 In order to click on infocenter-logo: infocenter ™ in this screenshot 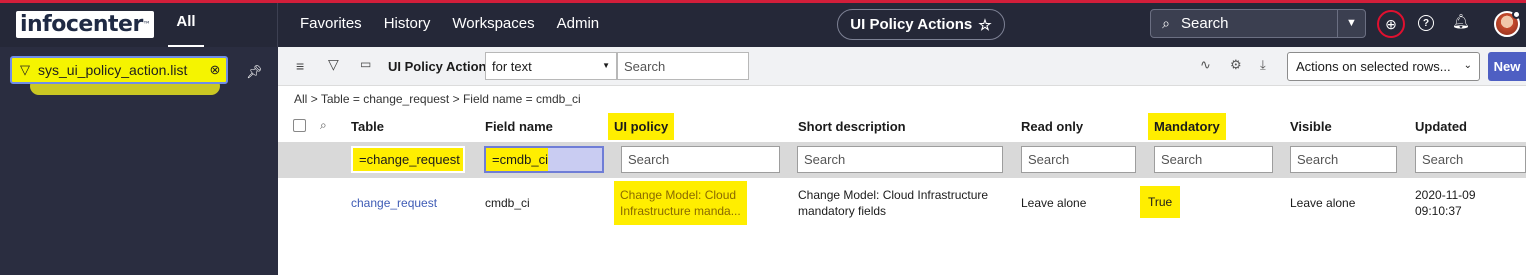, I will do `click(85, 24)`.